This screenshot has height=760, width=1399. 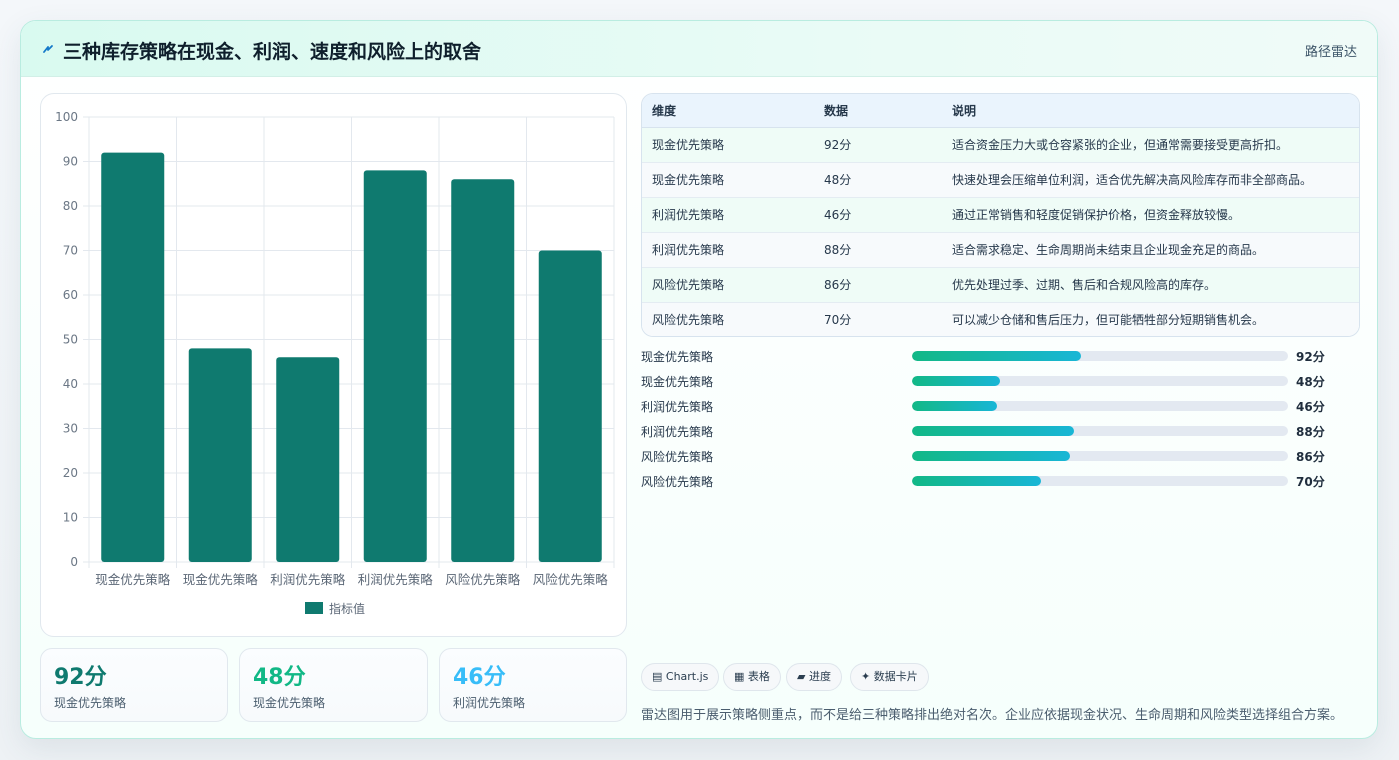 I want to click on y-tick-label: 40, so click(x=70, y=384).